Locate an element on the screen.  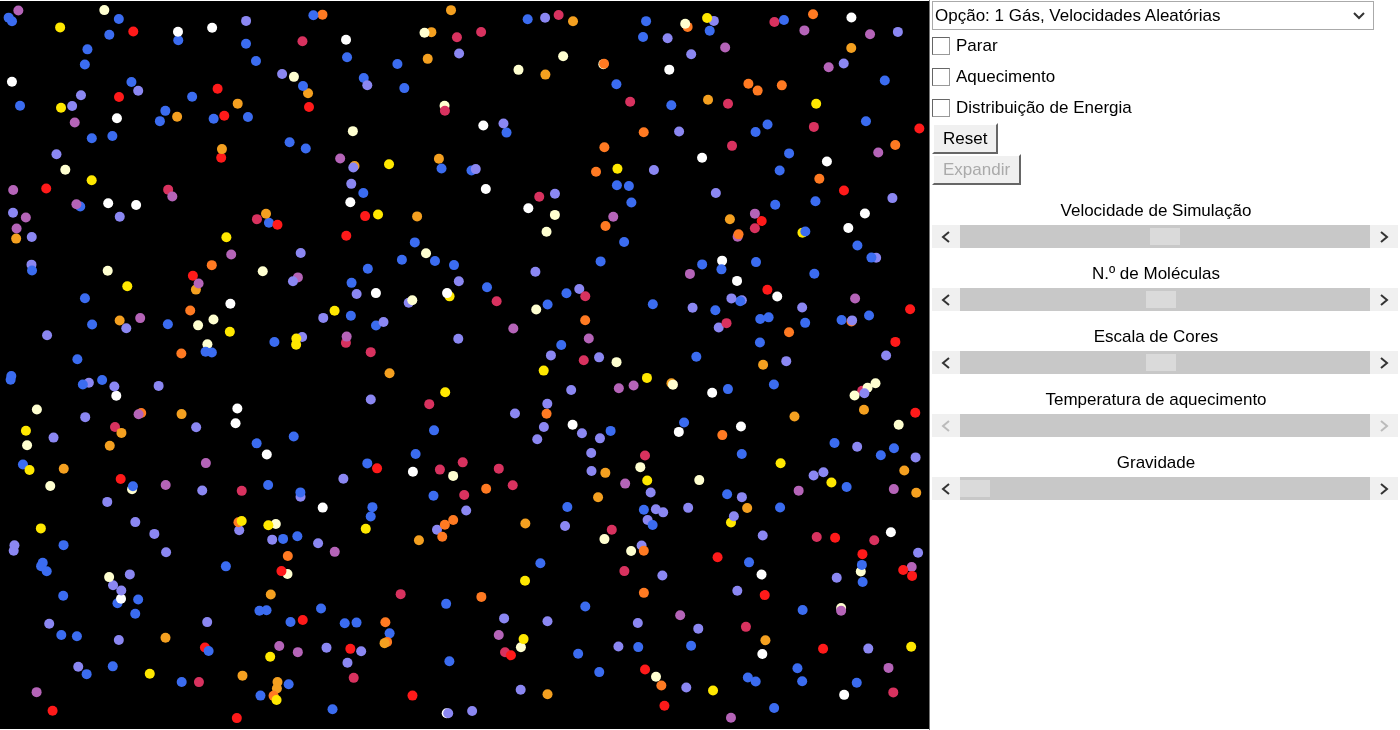
slider-label: Velocidade de Simulação is located at coordinates (1156, 211).